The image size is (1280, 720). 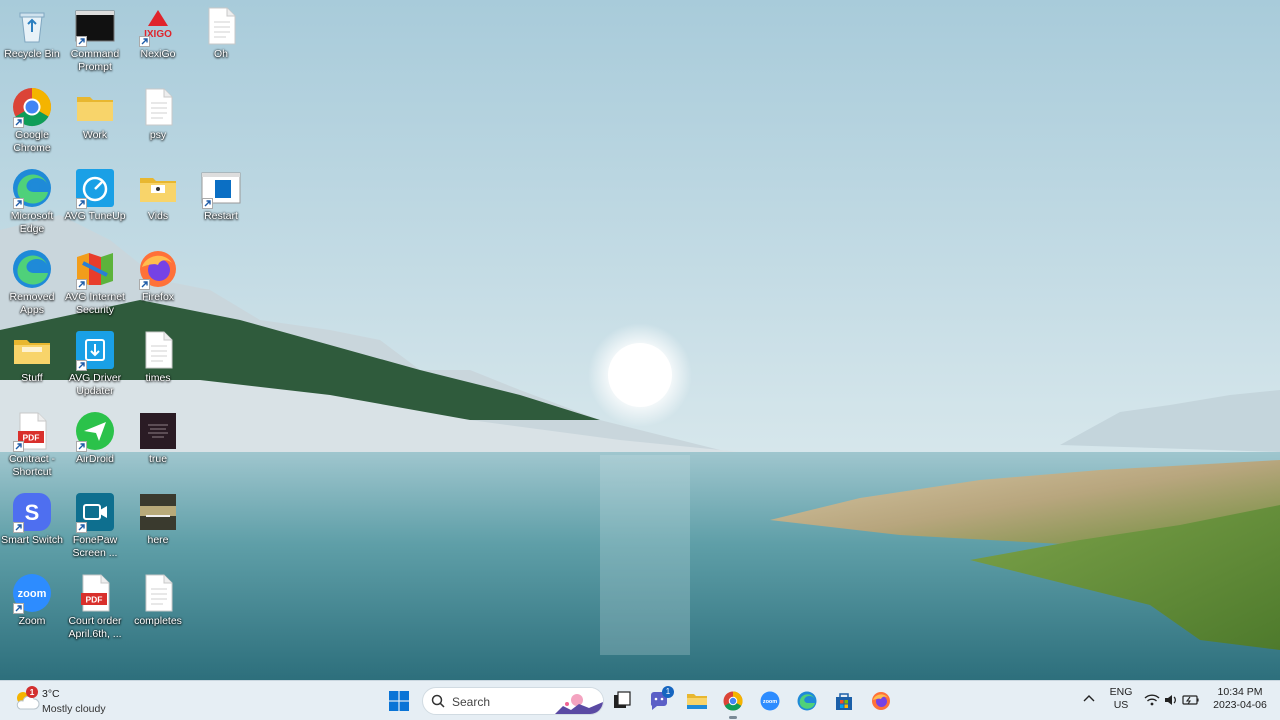 I want to click on battery-icon, so click(x=1190, y=700).